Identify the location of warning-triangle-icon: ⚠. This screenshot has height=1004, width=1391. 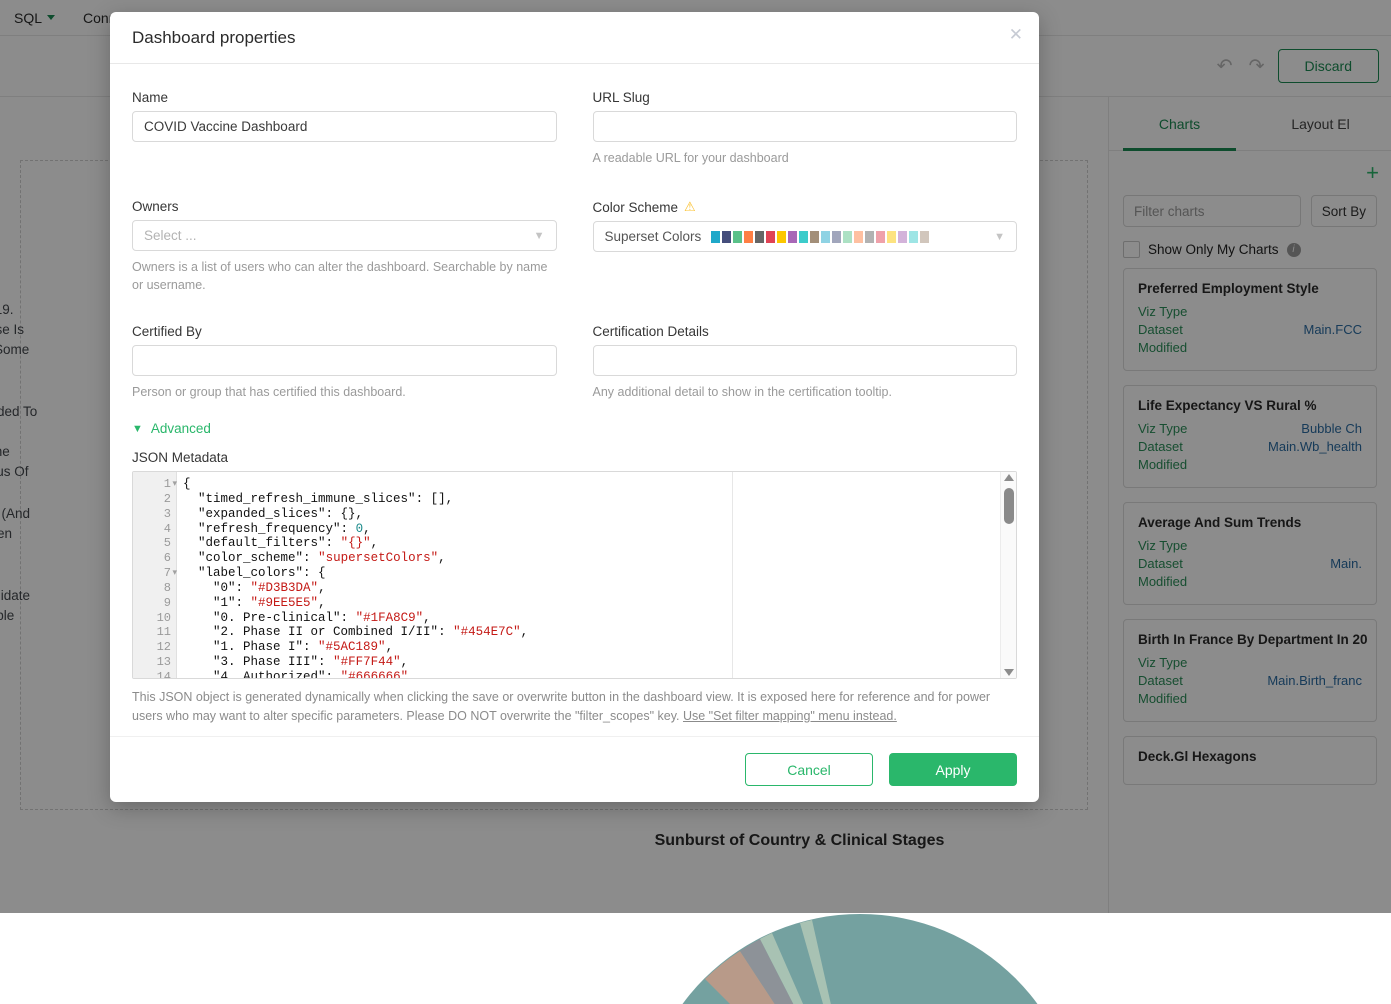
(690, 206).